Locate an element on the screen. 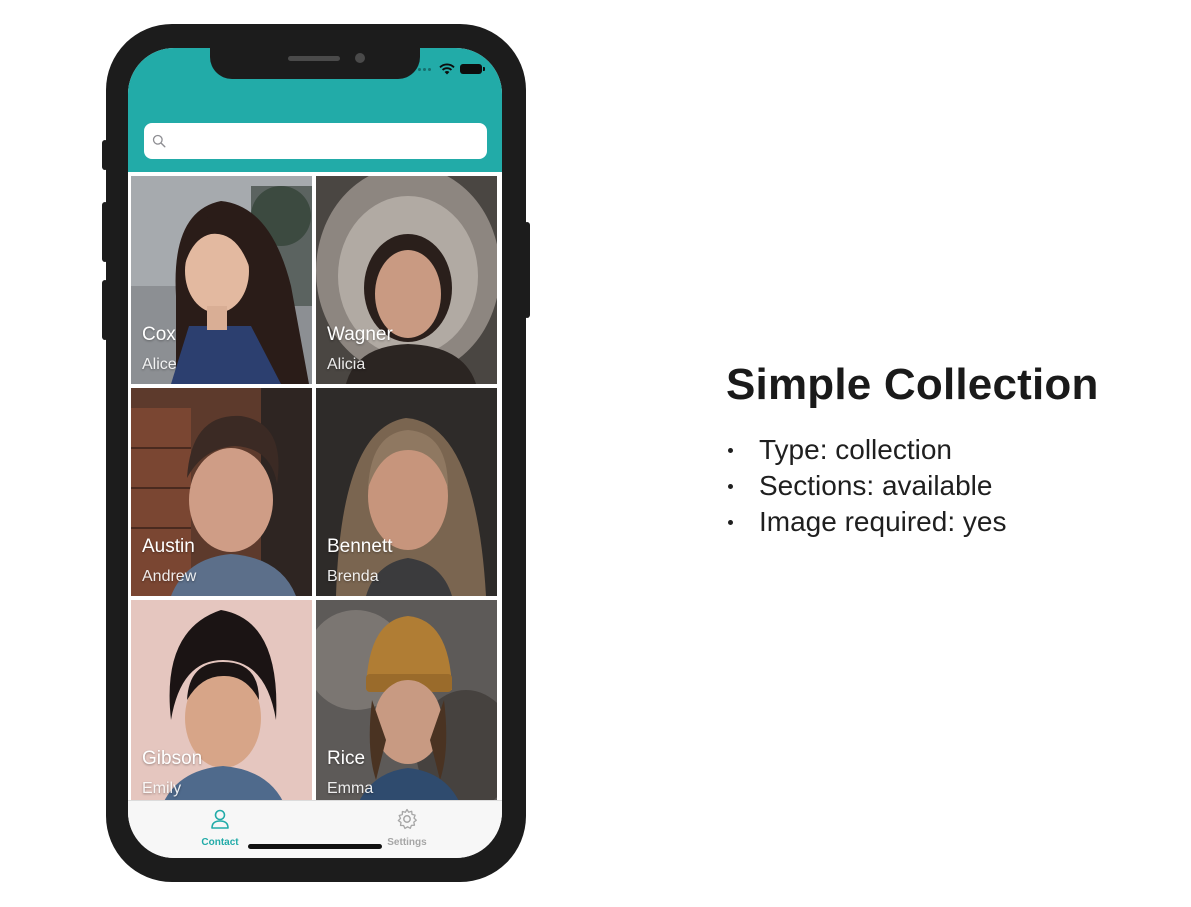 This screenshot has width=1191, height=907. contact-card: Austin Andrew is located at coordinates (221, 492).